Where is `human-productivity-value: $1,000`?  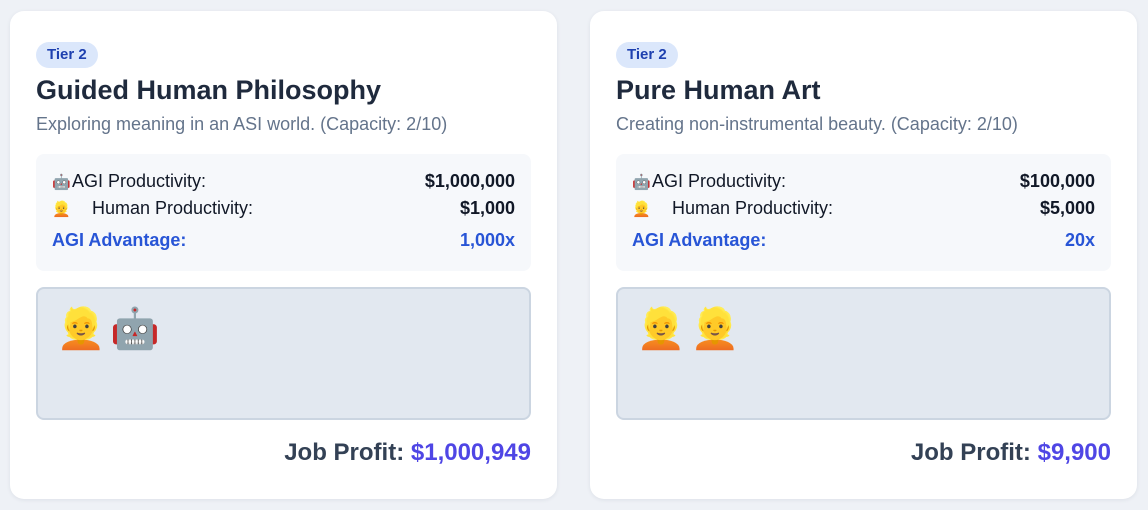 human-productivity-value: $1,000 is located at coordinates (487, 208).